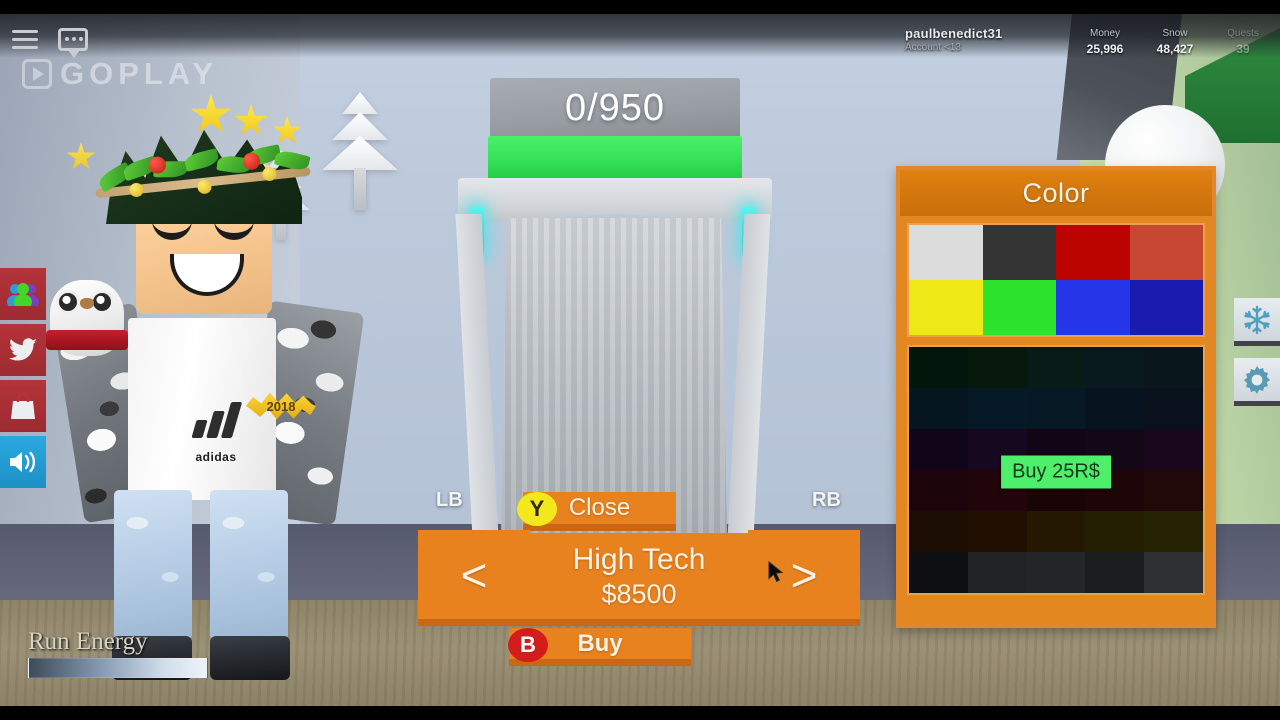  What do you see at coordinates (933, 47) in the screenshot?
I see `player-account-age: Account <13` at bounding box center [933, 47].